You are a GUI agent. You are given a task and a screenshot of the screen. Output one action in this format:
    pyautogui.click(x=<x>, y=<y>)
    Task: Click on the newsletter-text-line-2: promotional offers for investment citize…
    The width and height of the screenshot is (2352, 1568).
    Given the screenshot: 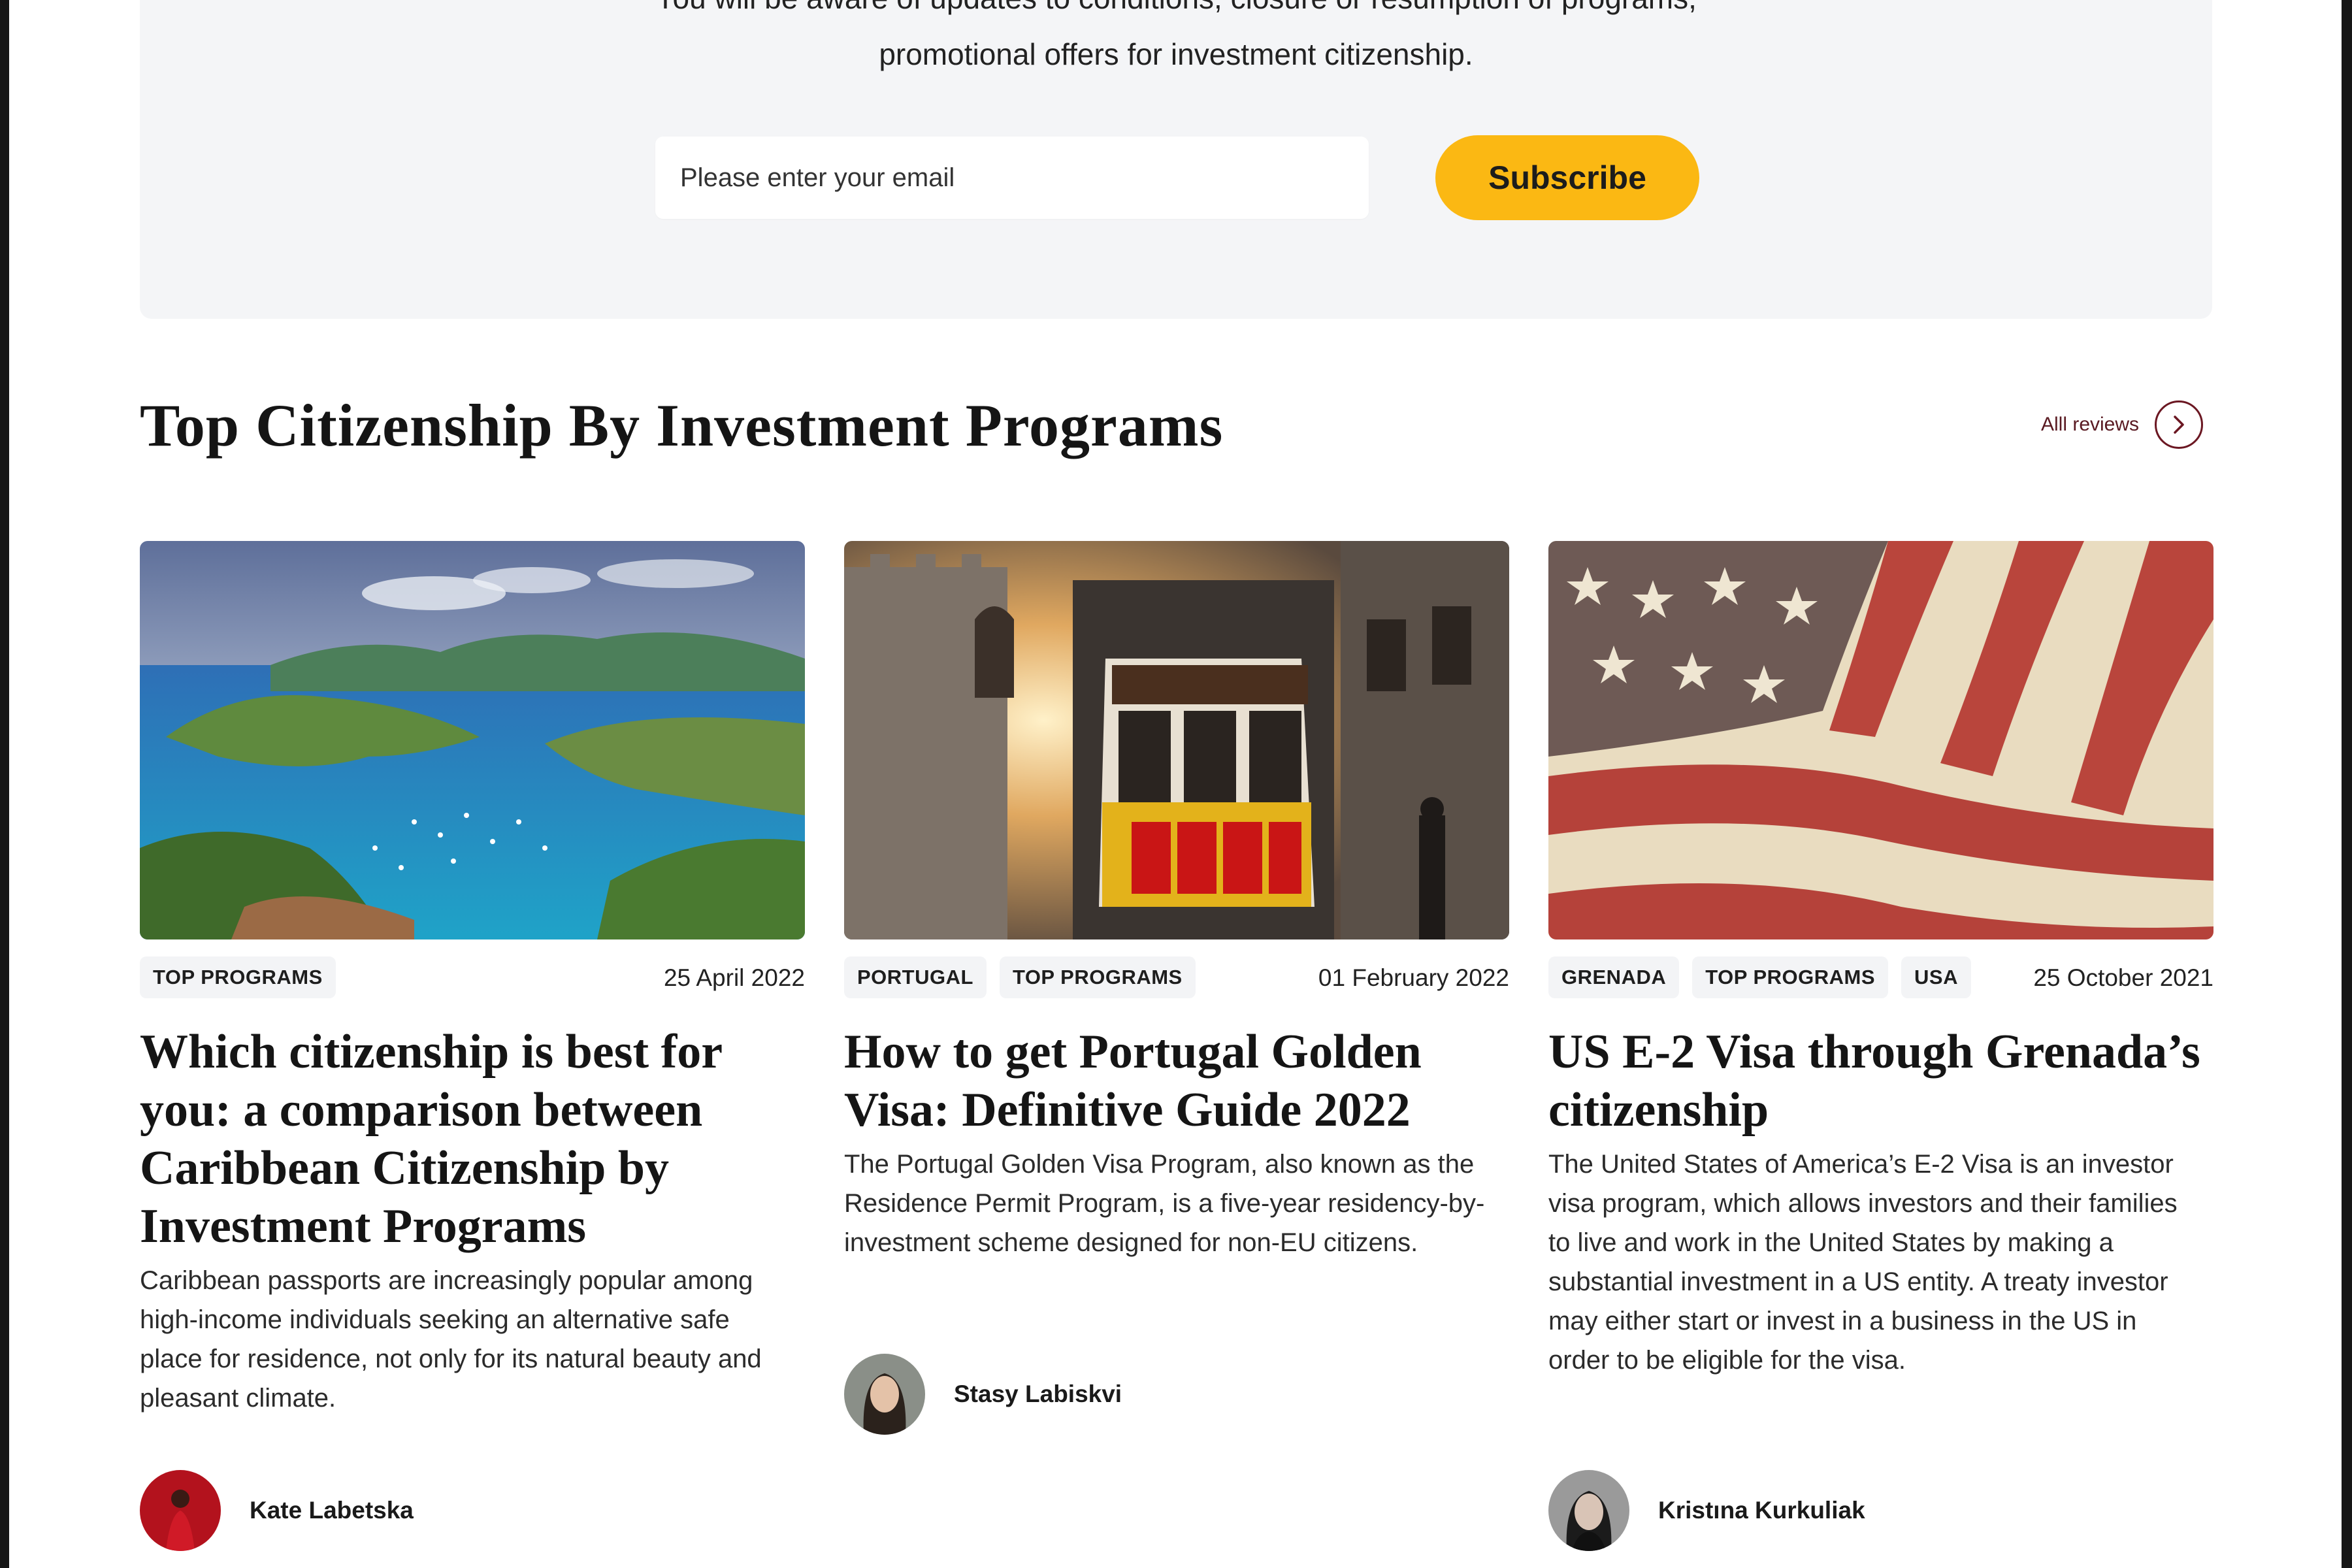 What is the action you would take?
    pyautogui.click(x=1176, y=54)
    